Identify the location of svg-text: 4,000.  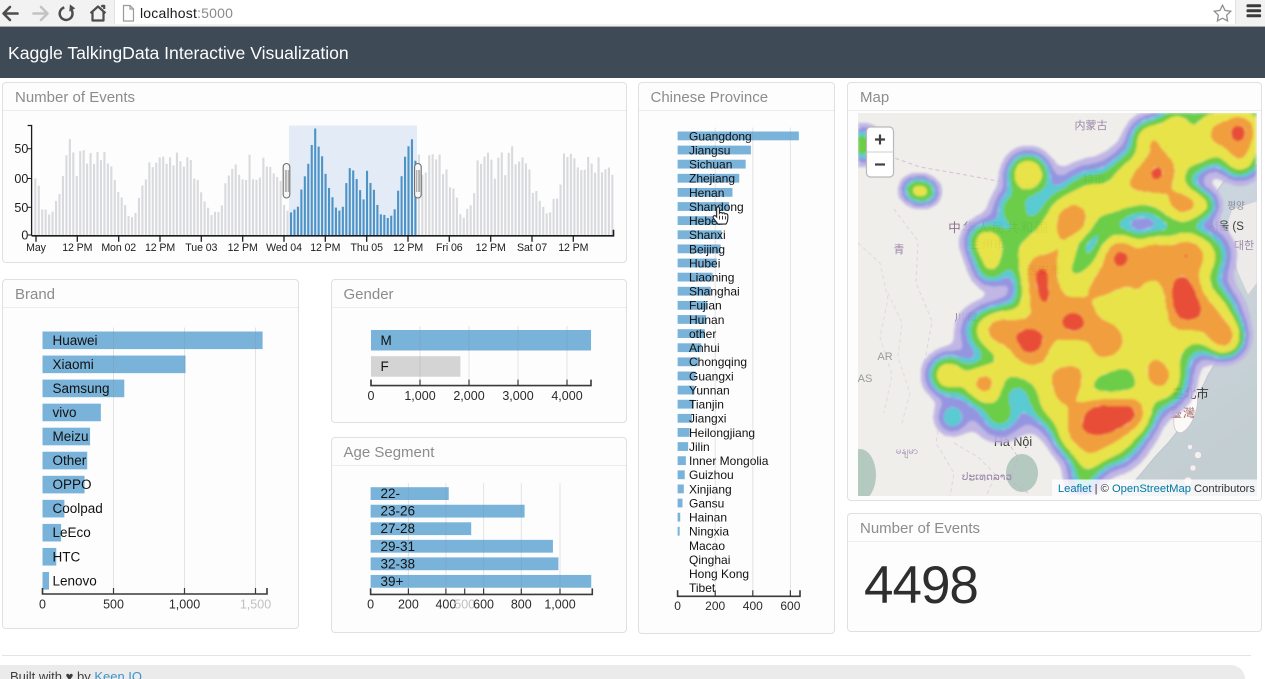
(566, 396).